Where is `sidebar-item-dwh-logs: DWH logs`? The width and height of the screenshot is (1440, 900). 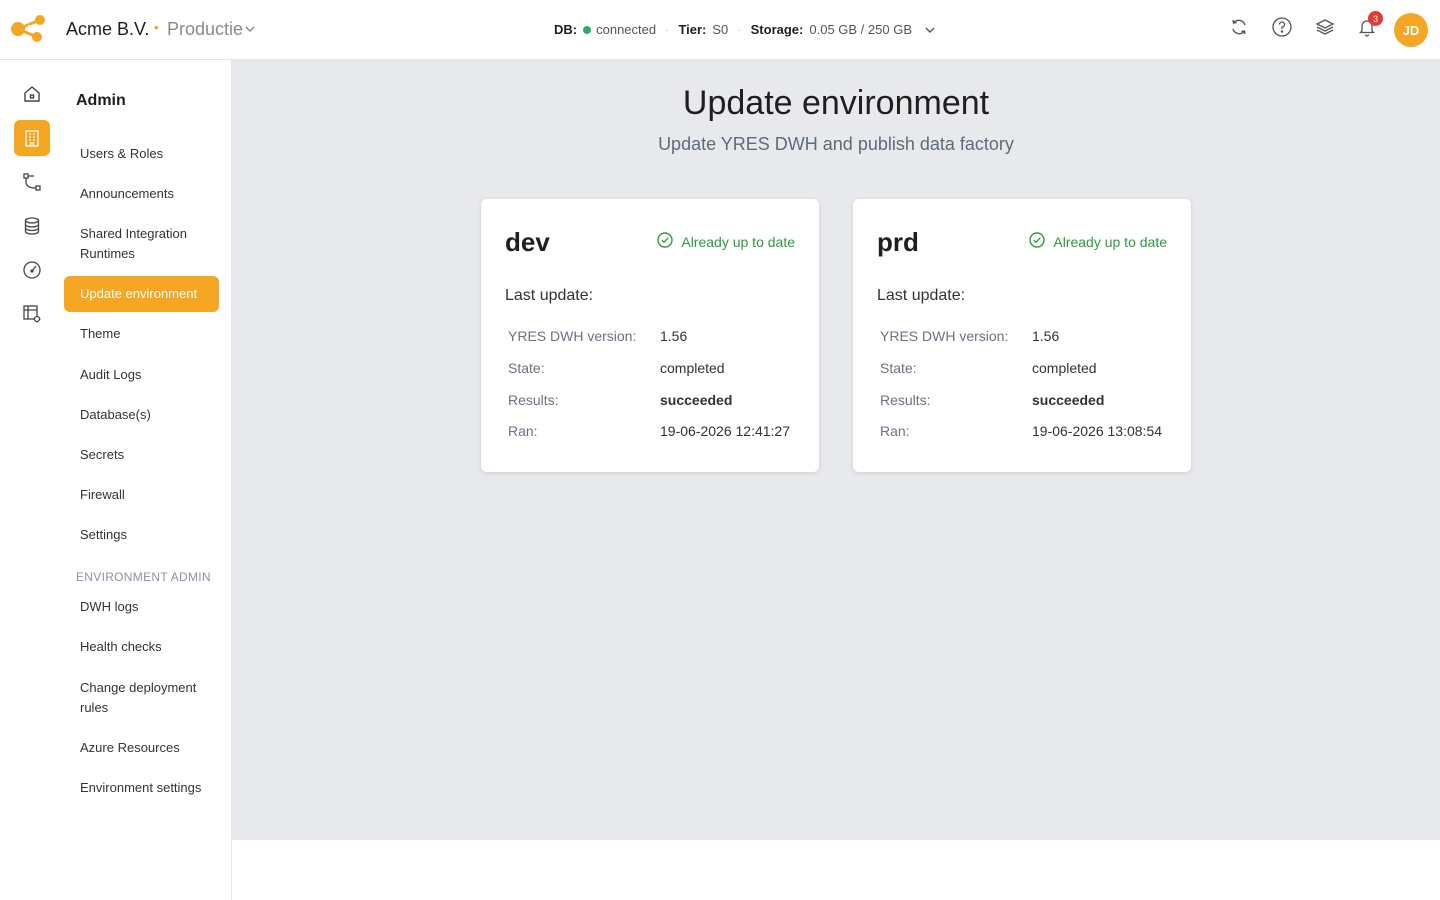
sidebar-item-dwh-logs: DWH logs is located at coordinates (141, 607).